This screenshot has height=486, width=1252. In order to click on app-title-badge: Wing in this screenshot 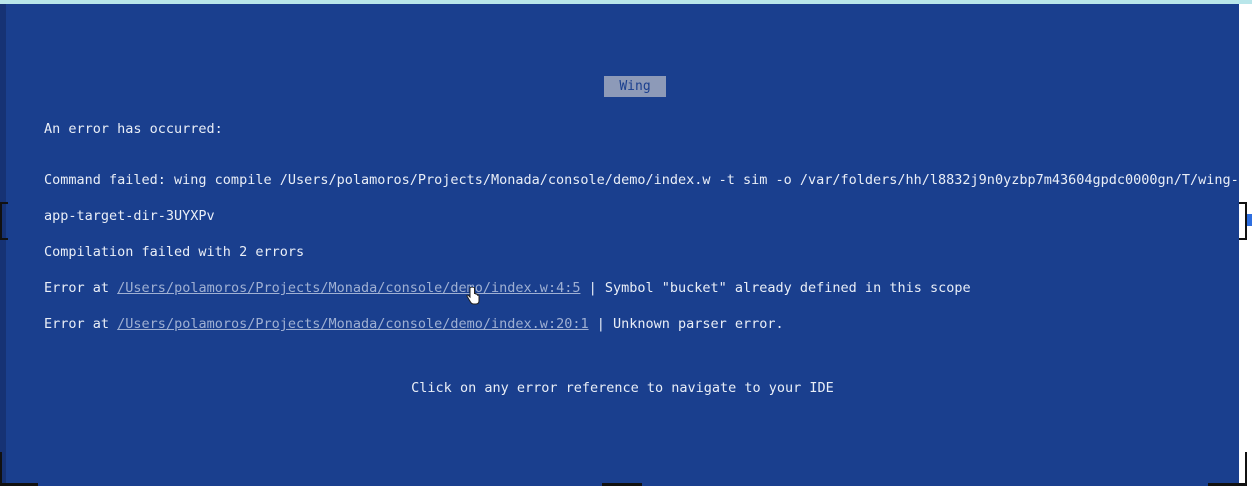, I will do `click(635, 86)`.